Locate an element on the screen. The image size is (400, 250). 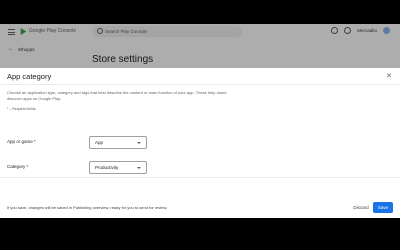
required-fields-note: * – Required fields is located at coordinates (21, 109).